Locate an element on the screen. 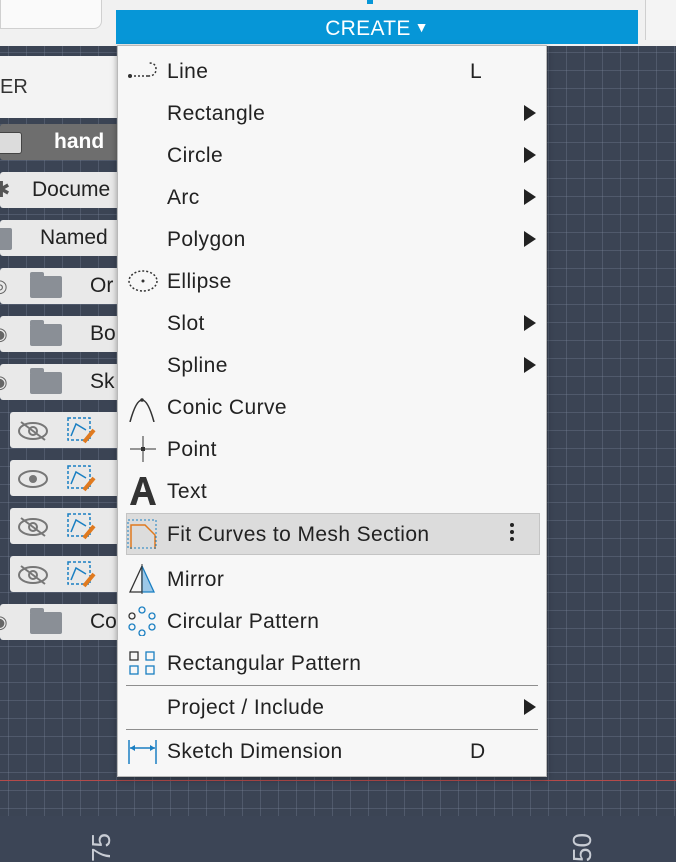 The width and height of the screenshot is (676, 862). browser-row-label: Co is located at coordinates (103, 621).